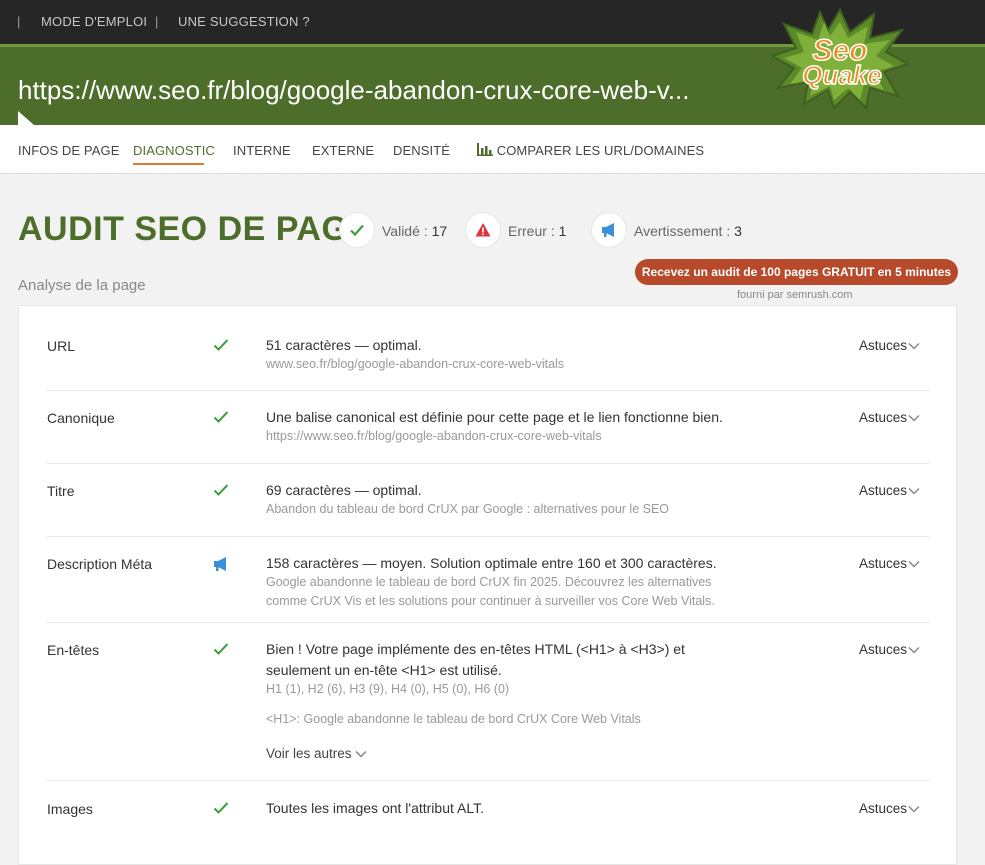 The image size is (985, 865). Describe the element at coordinates (73, 650) in the screenshot. I see `row-name: En-têtes` at that location.